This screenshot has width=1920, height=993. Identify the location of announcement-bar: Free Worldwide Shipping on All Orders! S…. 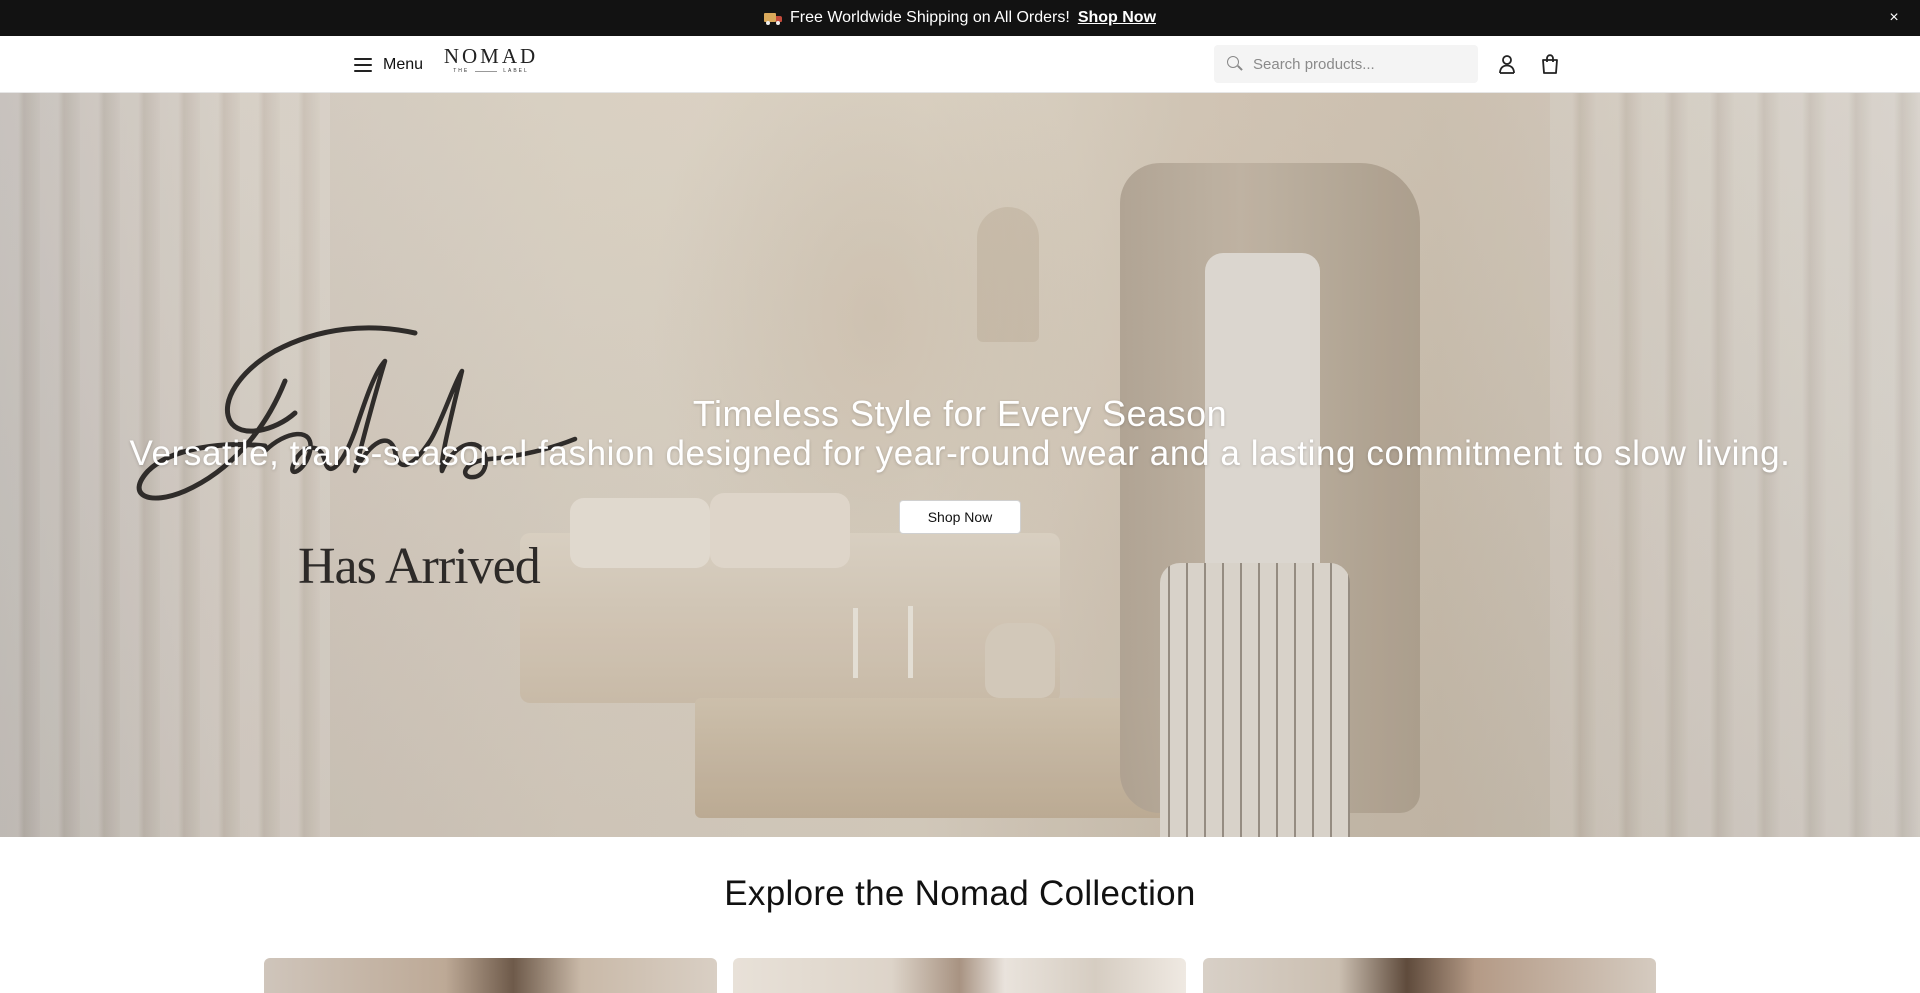
(960, 18).